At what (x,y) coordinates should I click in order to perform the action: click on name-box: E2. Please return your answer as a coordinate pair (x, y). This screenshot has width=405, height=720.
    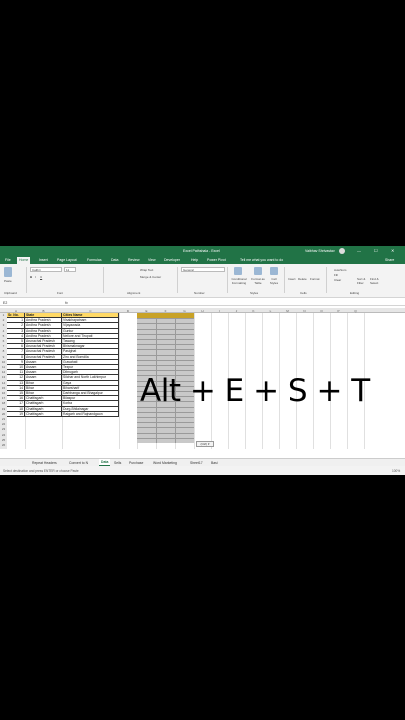
    Looking at the image, I should click on (5, 303).